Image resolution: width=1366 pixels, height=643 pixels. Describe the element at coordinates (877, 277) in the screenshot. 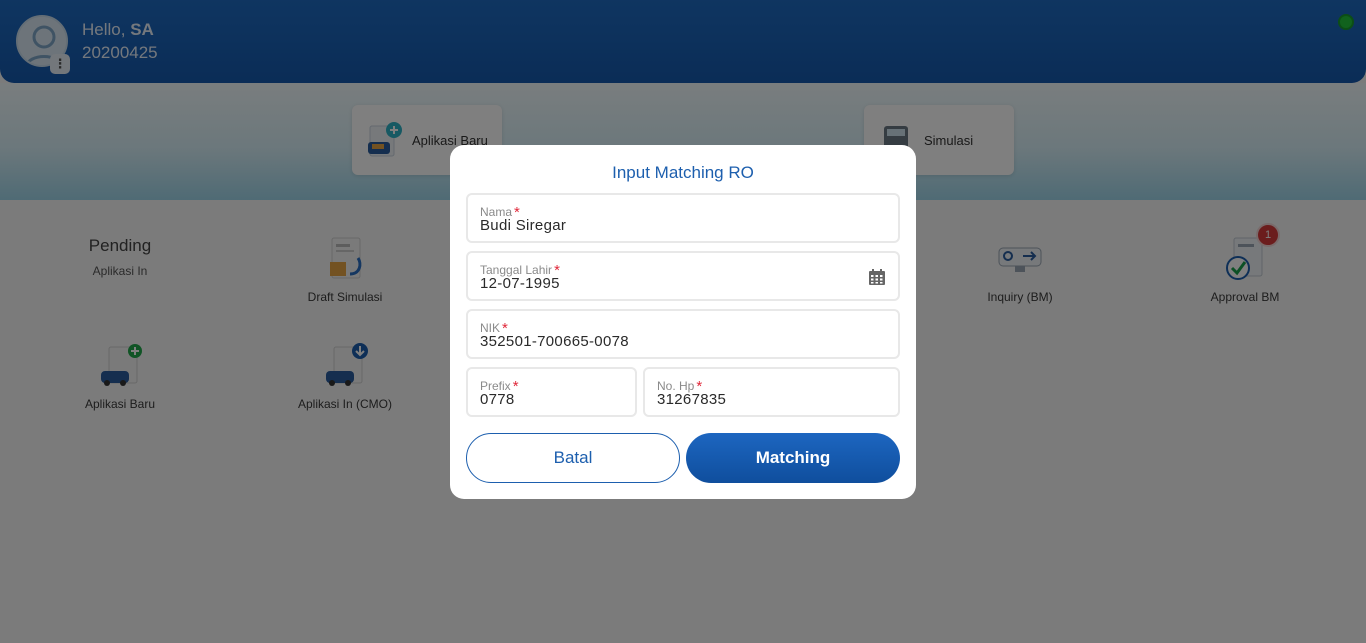

I see `calendar-icon` at that location.